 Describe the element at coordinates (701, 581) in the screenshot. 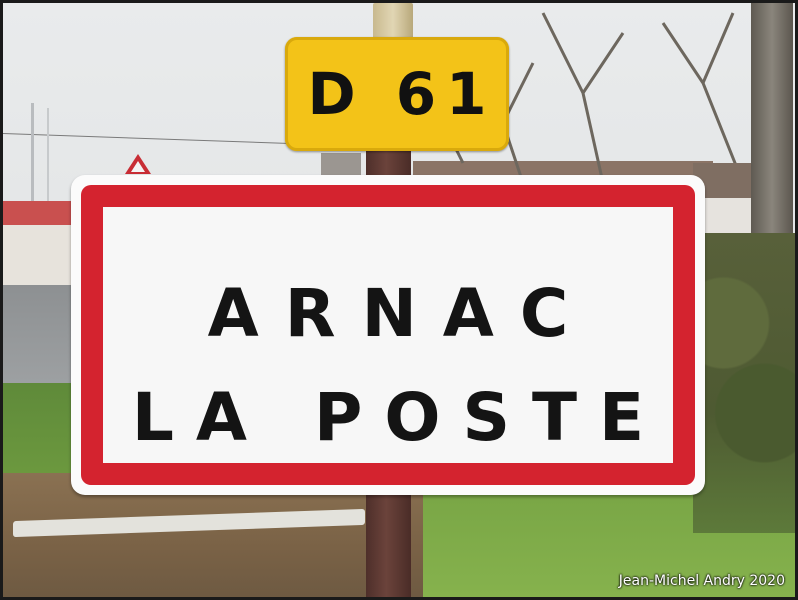

I see `photo-credit: Jean-Michel Andry 2020` at that location.